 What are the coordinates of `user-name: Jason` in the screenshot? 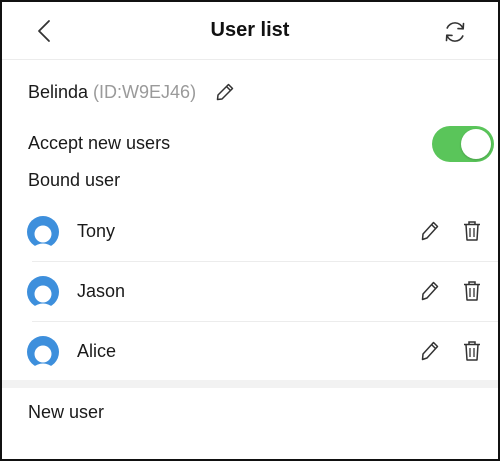 It's located at (101, 291).